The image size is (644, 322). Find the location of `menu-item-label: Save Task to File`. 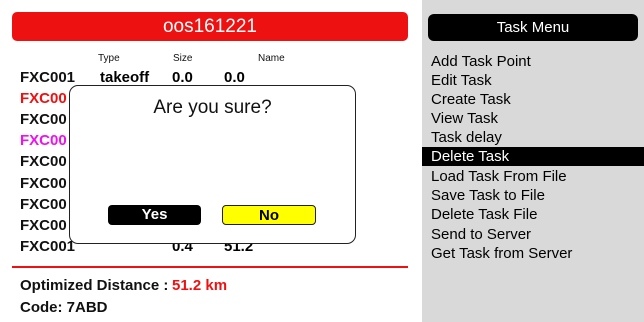

menu-item-label: Save Task to File is located at coordinates (488, 195).